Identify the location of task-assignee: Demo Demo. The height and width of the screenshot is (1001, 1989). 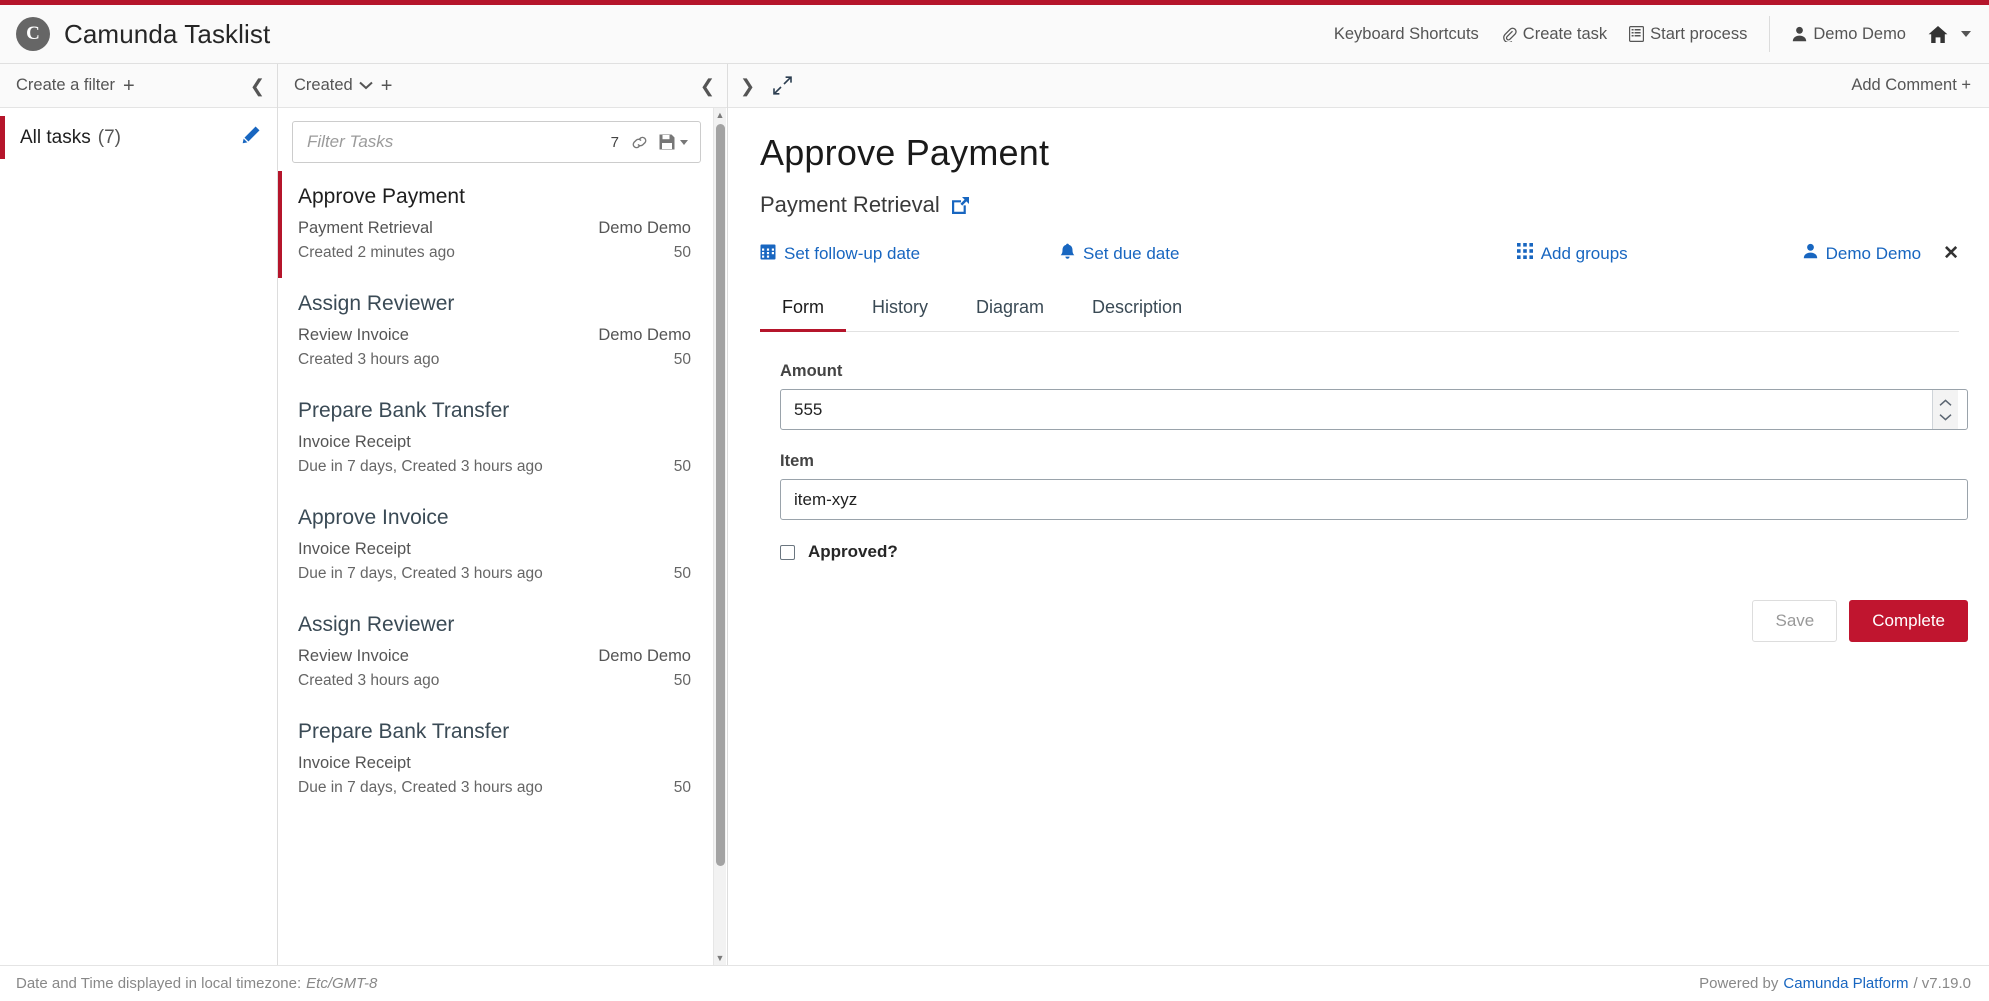
(644, 228).